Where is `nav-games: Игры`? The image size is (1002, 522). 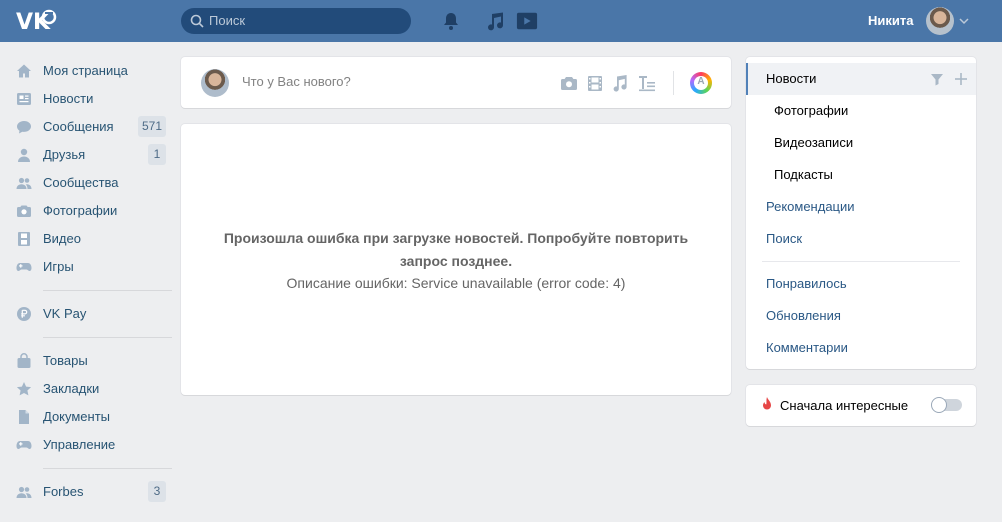
nav-games: Игры is located at coordinates (90, 266).